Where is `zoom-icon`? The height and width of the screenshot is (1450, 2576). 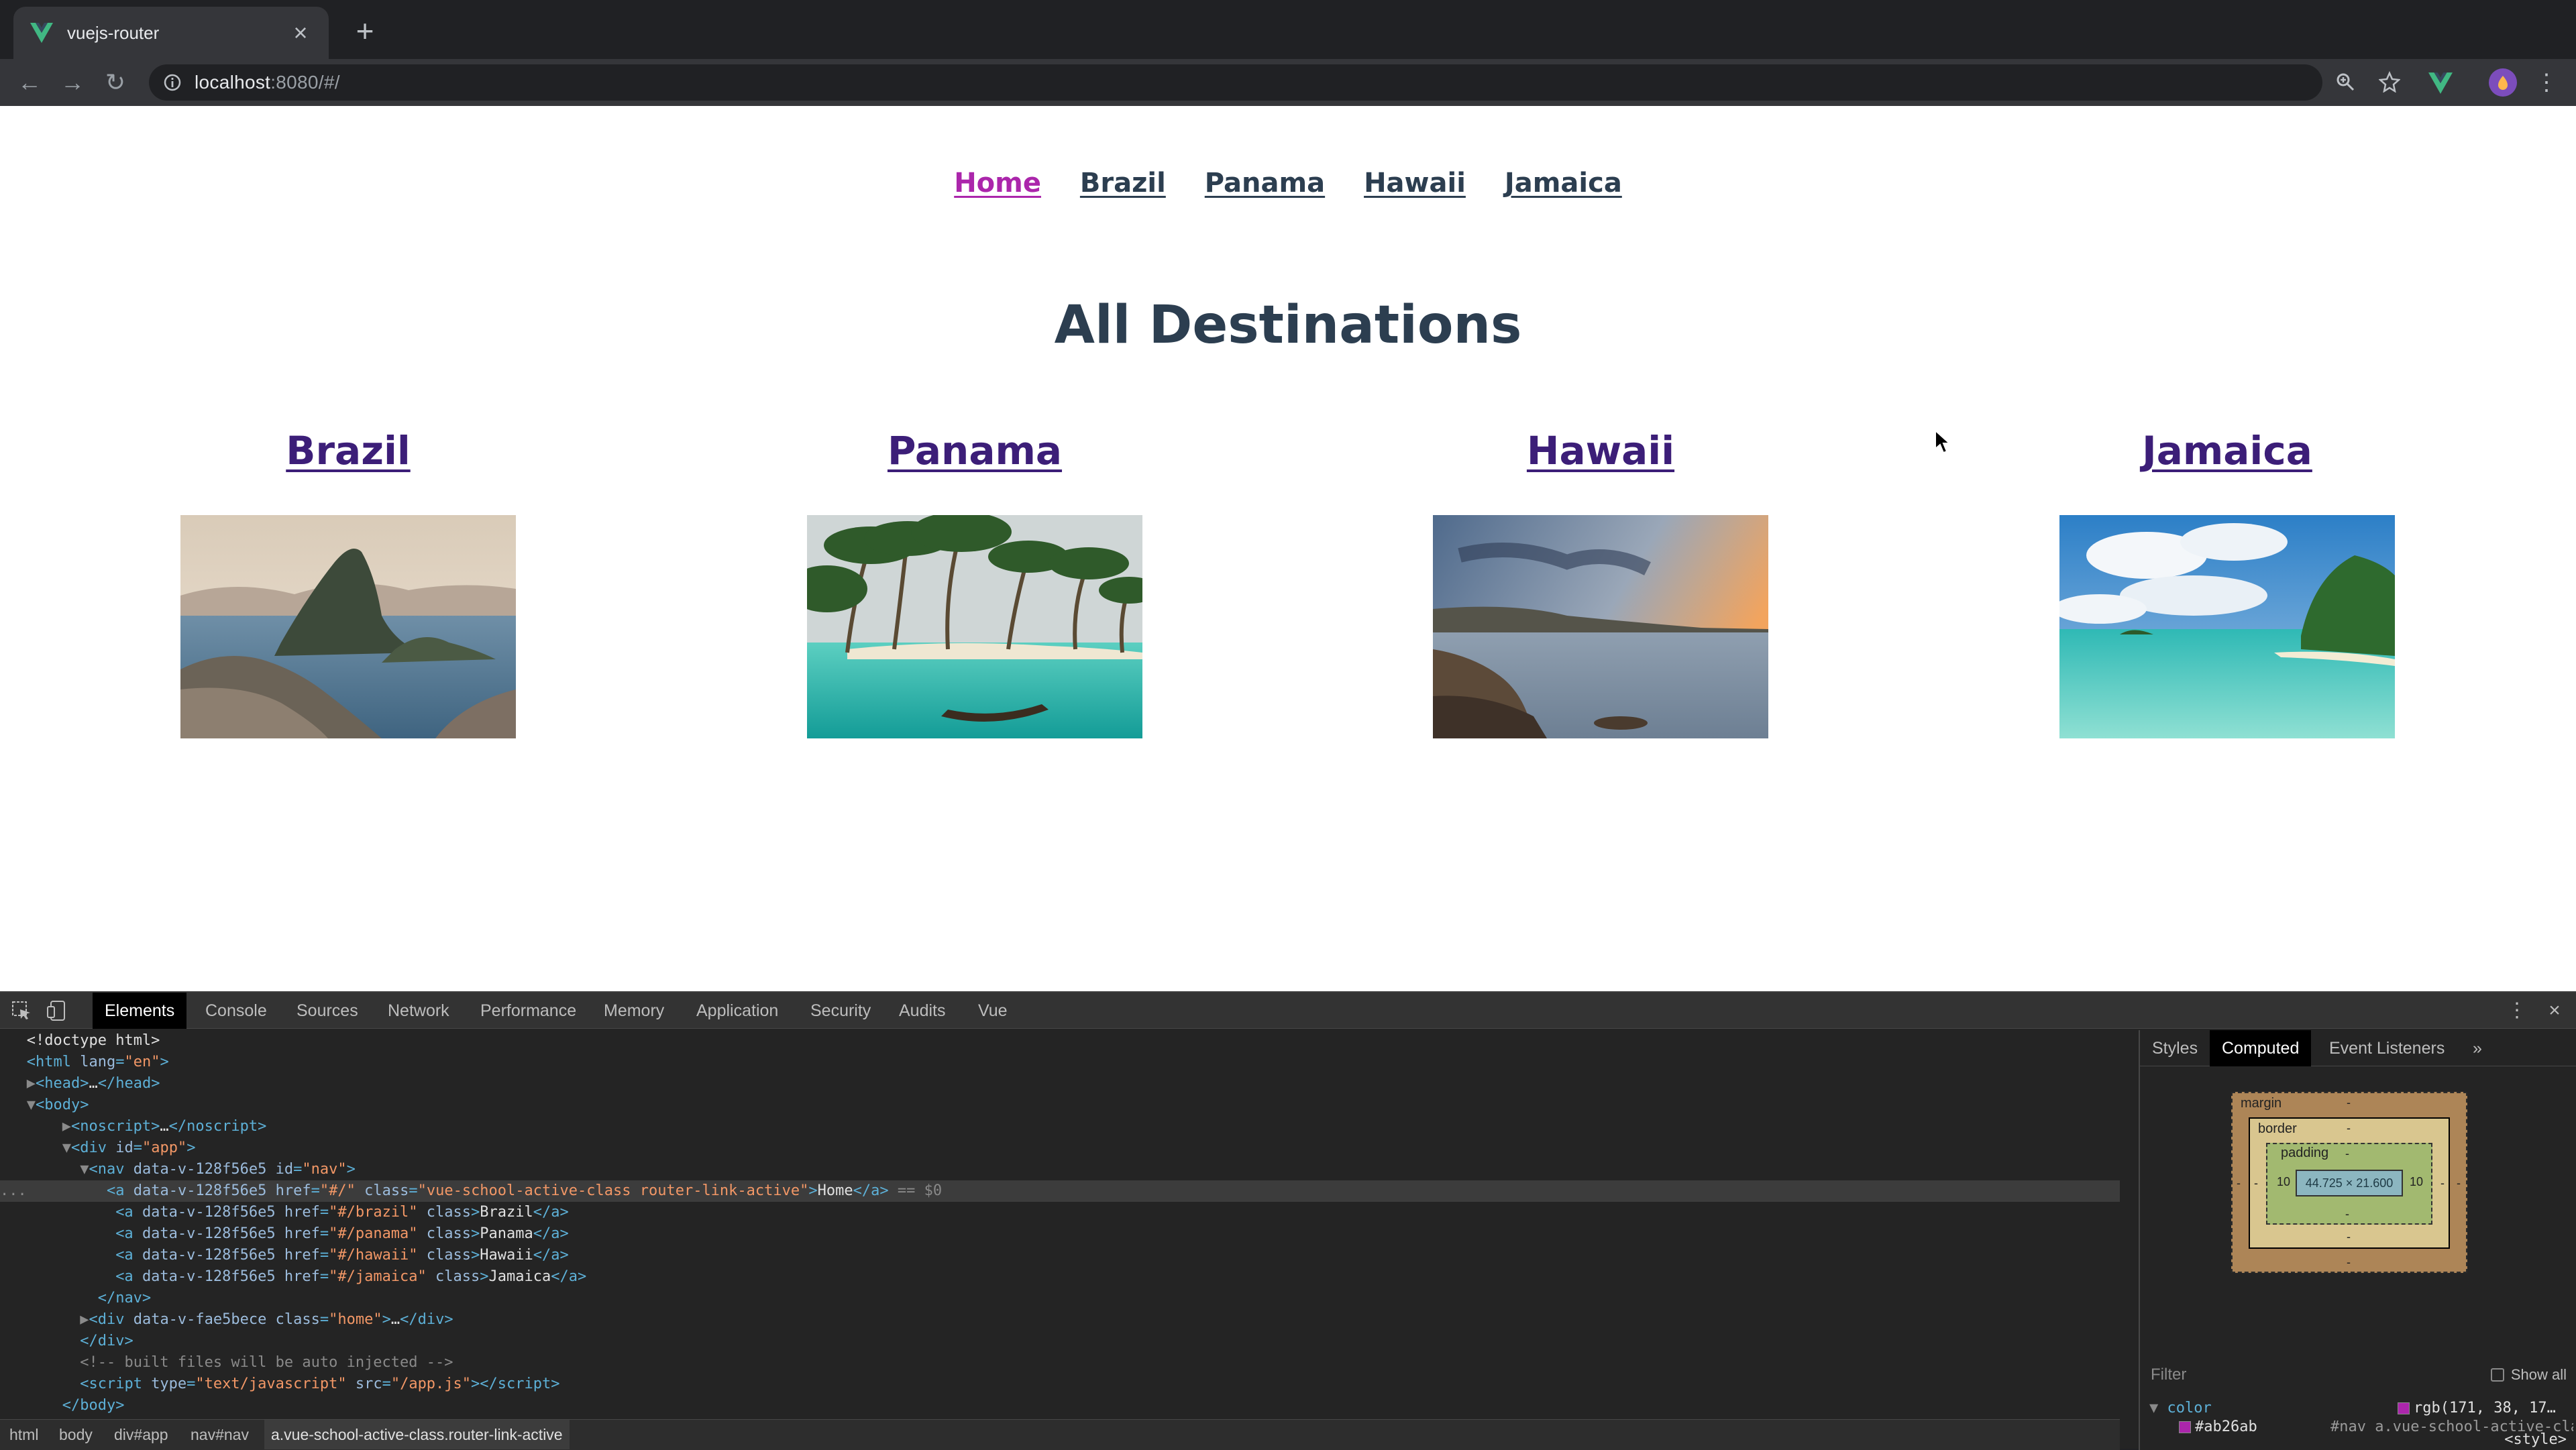
zoom-icon is located at coordinates (2345, 82).